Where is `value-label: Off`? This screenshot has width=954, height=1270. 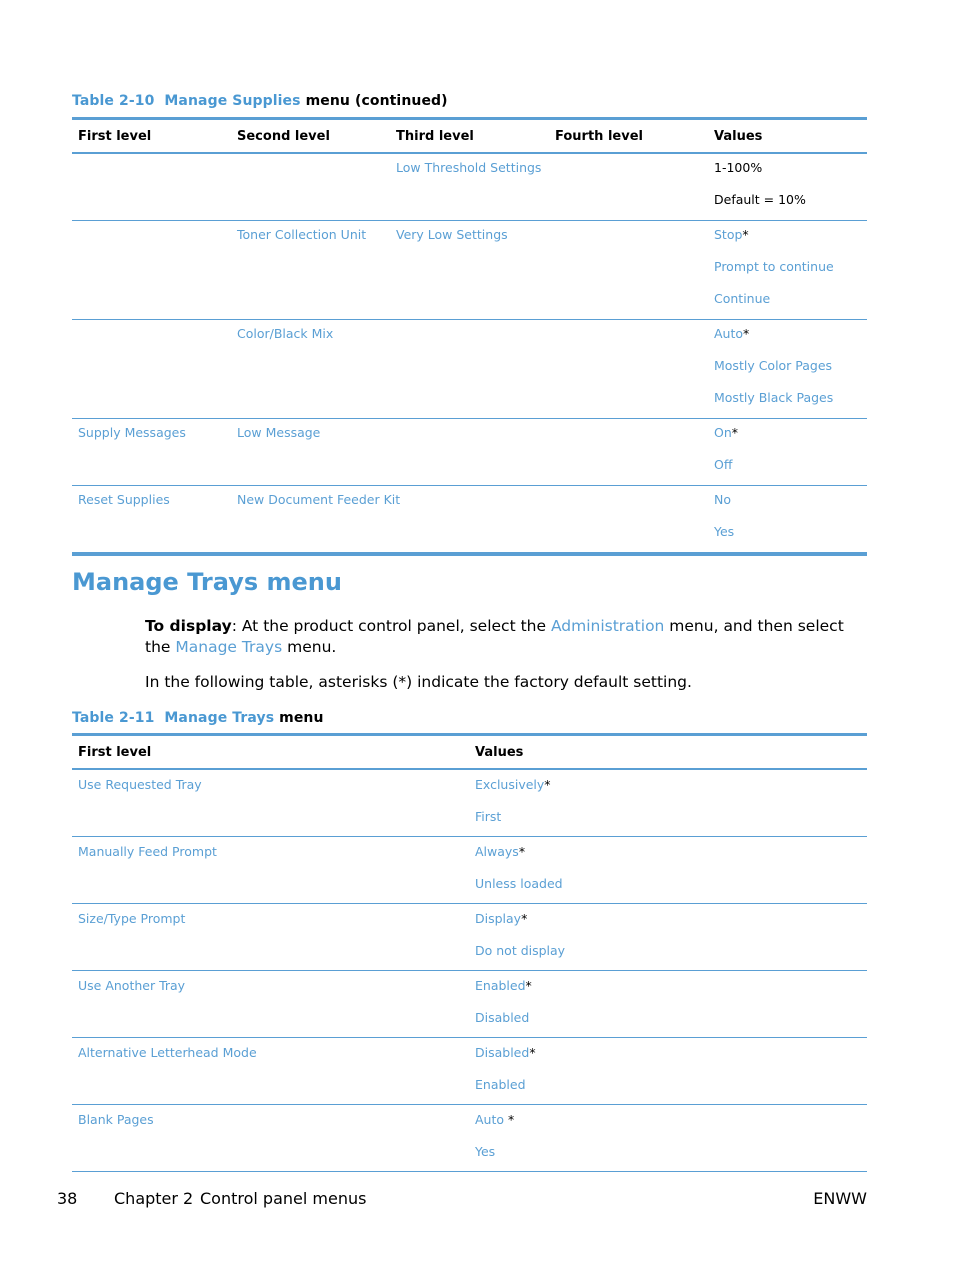
value-label: Off is located at coordinates (723, 464).